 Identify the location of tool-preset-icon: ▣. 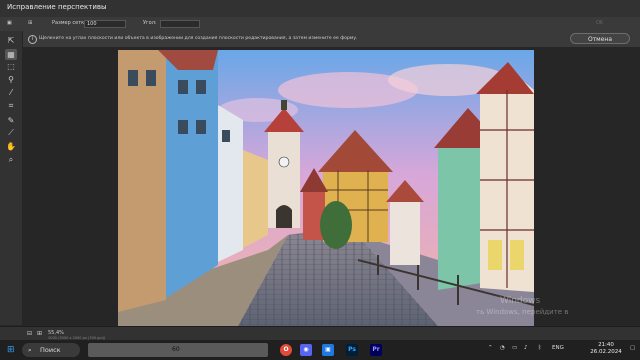
(9, 23).